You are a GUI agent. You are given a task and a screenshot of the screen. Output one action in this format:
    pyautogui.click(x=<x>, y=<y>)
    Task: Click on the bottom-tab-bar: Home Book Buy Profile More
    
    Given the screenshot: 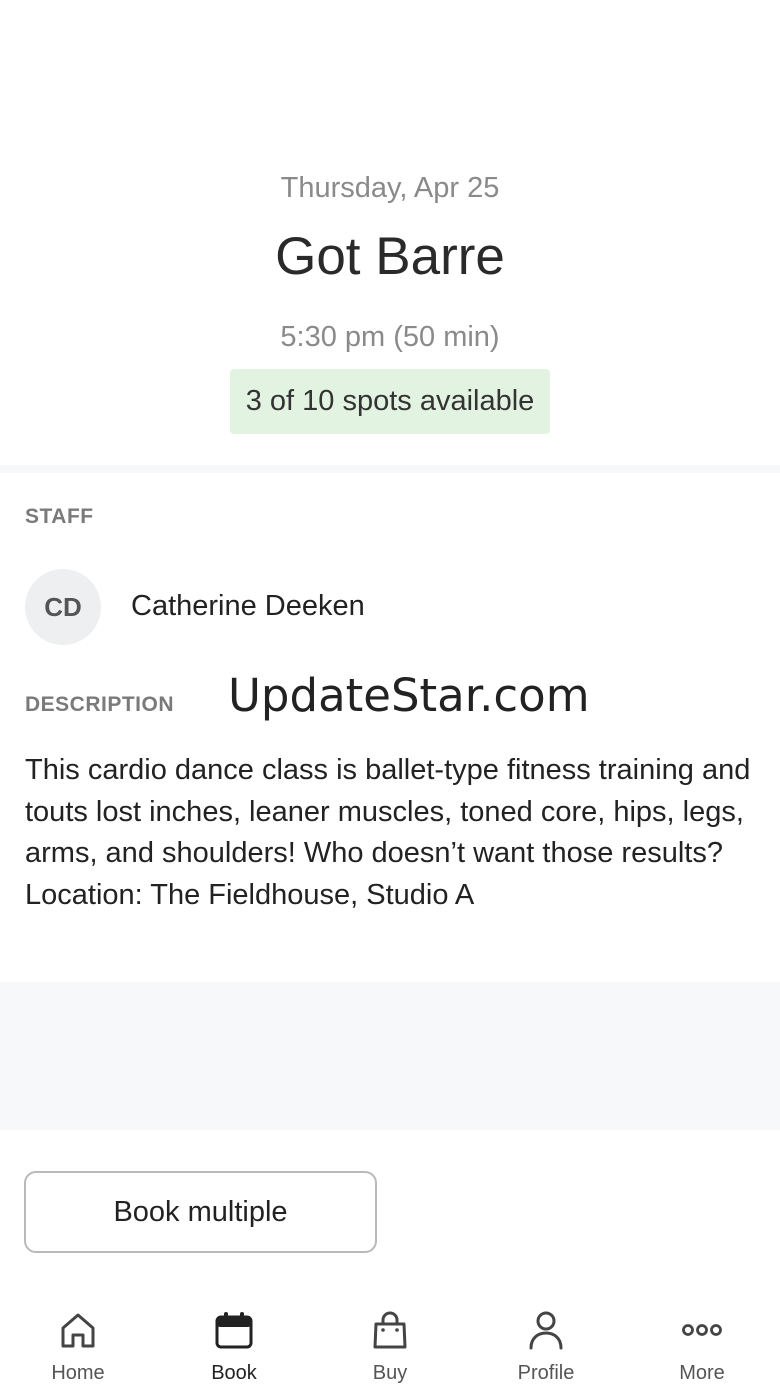 What is the action you would take?
    pyautogui.click(x=390, y=1341)
    